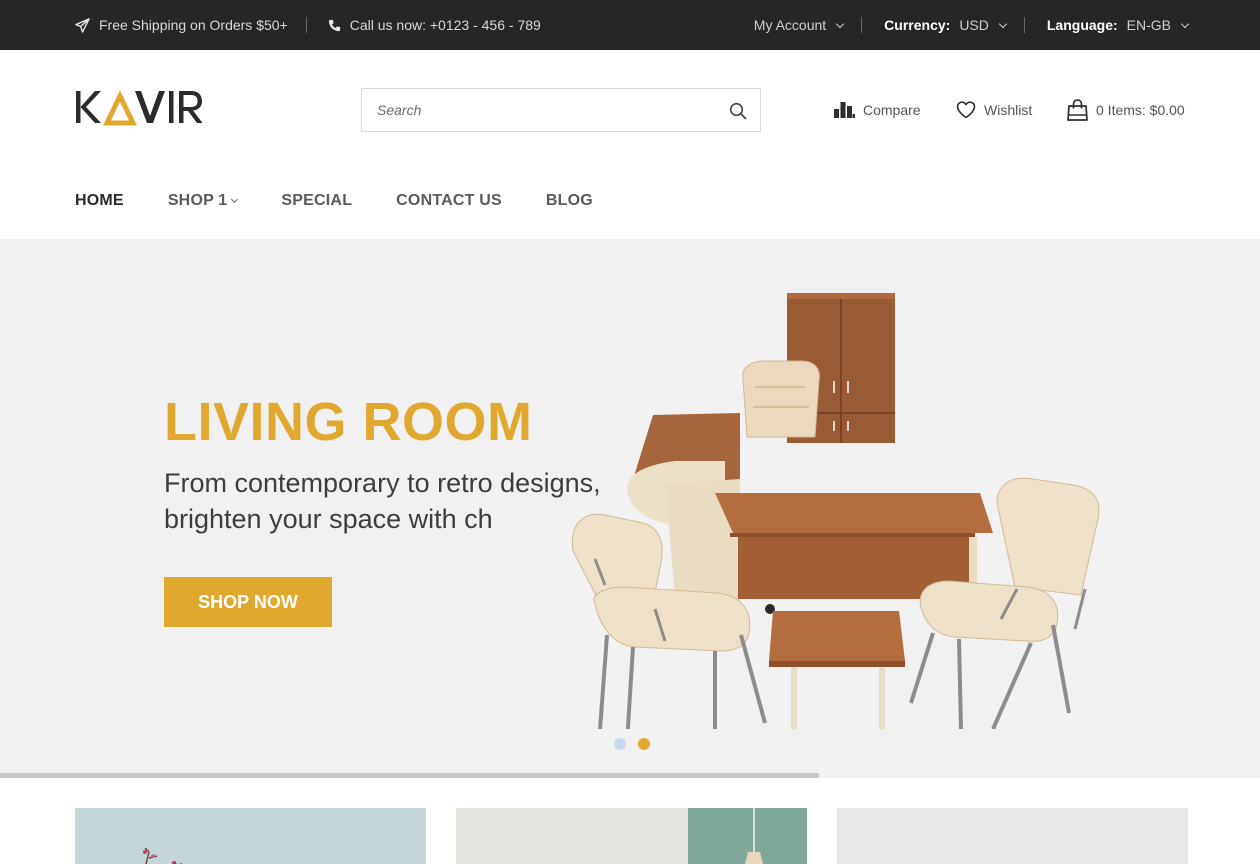 The height and width of the screenshot is (864, 1260). Describe the element at coordinates (539, 110) in the screenshot. I see `search-input` at that location.